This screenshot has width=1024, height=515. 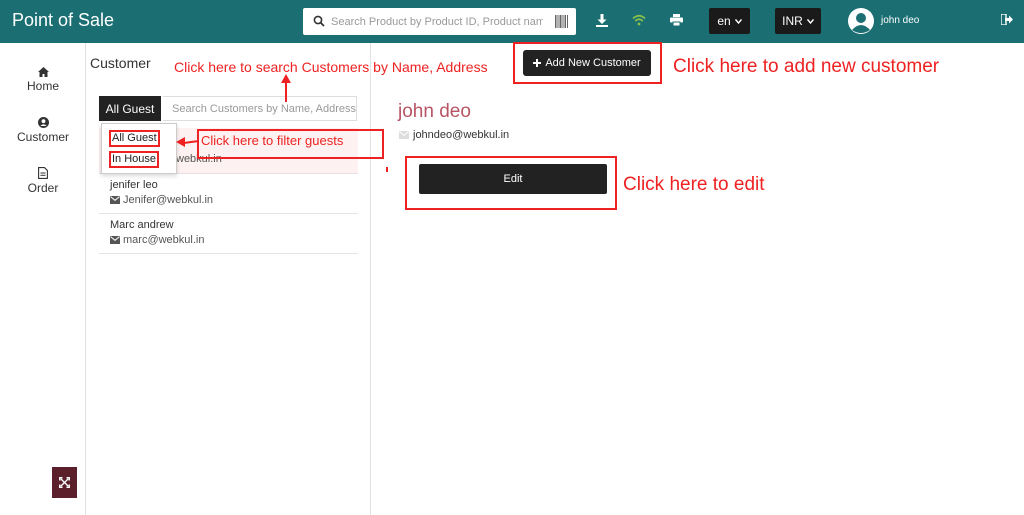 What do you see at coordinates (168, 200) in the screenshot?
I see `customer-email: Jenifer@webkul.in` at bounding box center [168, 200].